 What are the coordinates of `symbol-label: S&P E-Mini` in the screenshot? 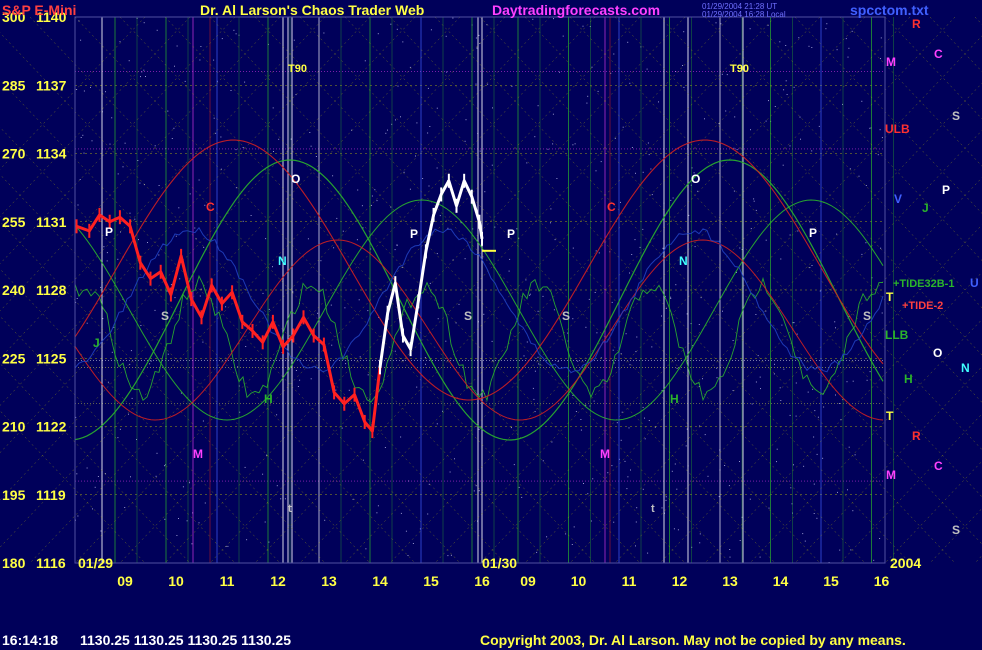 It's located at (39, 10).